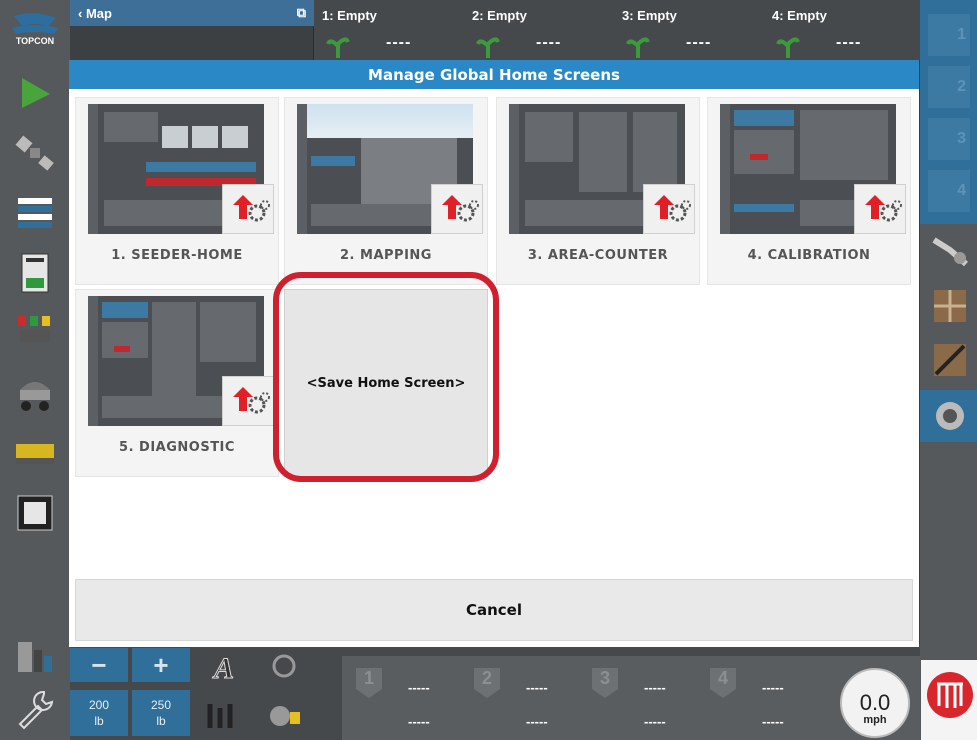 The width and height of the screenshot is (977, 740). Describe the element at coordinates (598, 255) in the screenshot. I see `tile-label: 3. AREA-COUNTER` at that location.